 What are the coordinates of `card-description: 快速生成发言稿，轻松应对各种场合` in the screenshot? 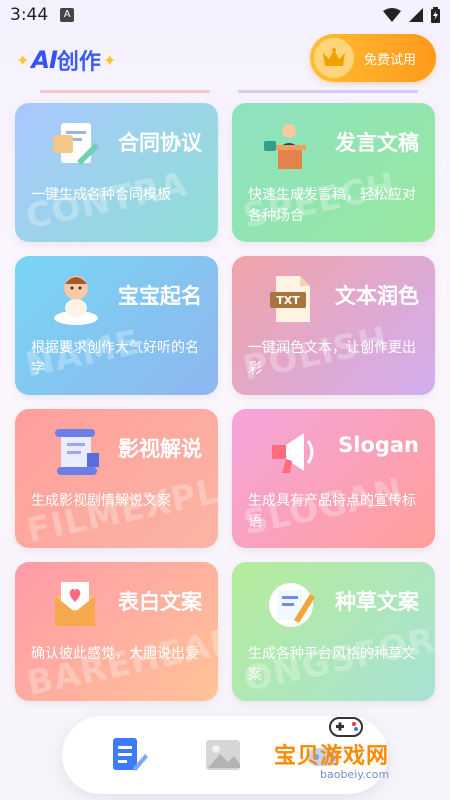 It's located at (332, 205).